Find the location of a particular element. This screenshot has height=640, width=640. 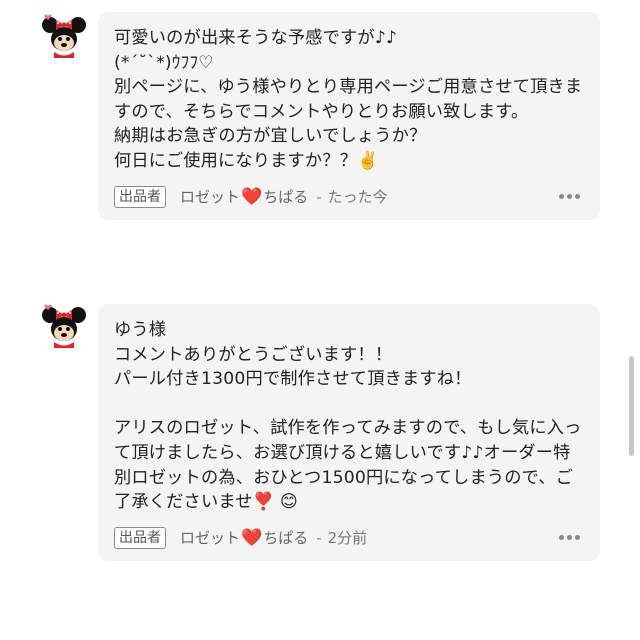

comment-timestamp: 2分前 is located at coordinates (347, 538).